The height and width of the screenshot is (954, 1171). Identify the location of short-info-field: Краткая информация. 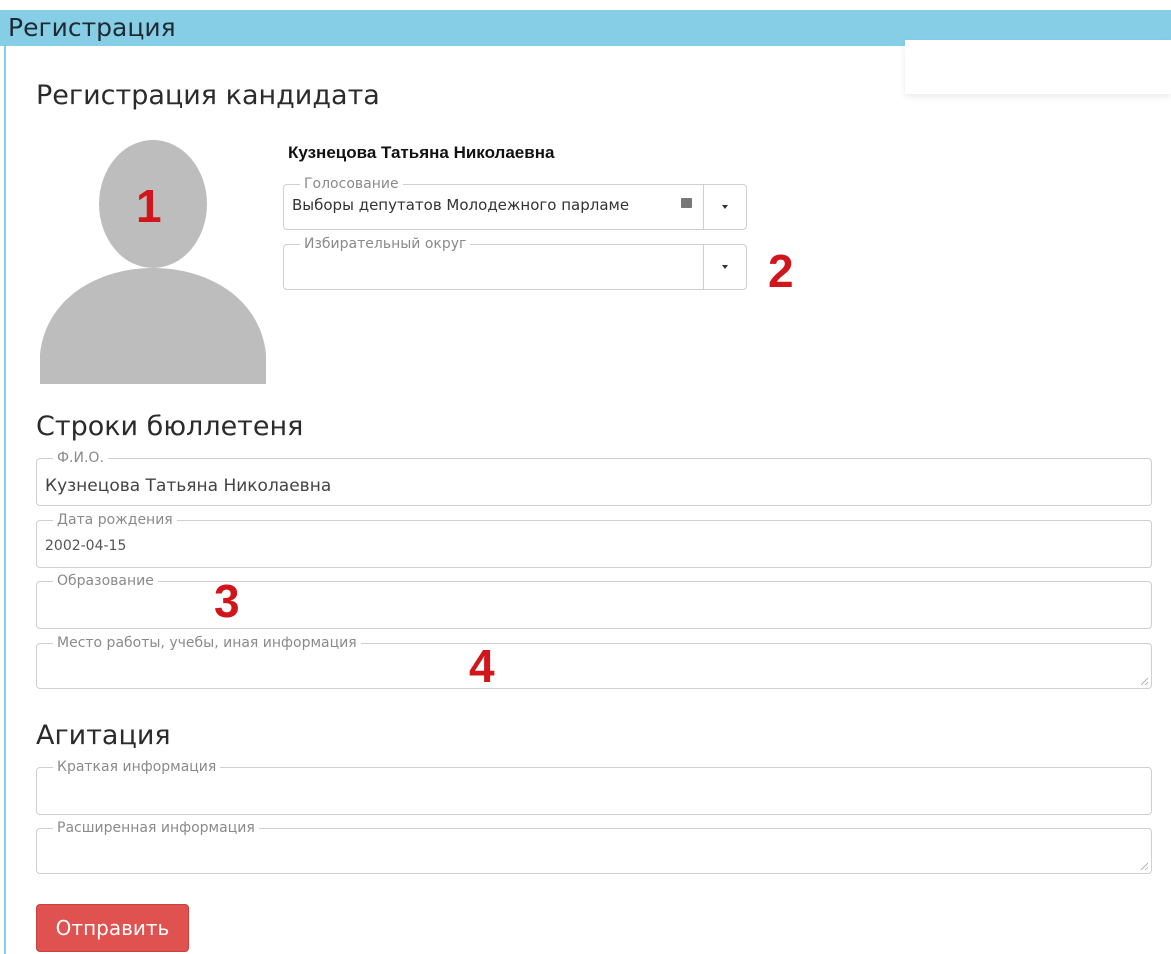
(594, 786).